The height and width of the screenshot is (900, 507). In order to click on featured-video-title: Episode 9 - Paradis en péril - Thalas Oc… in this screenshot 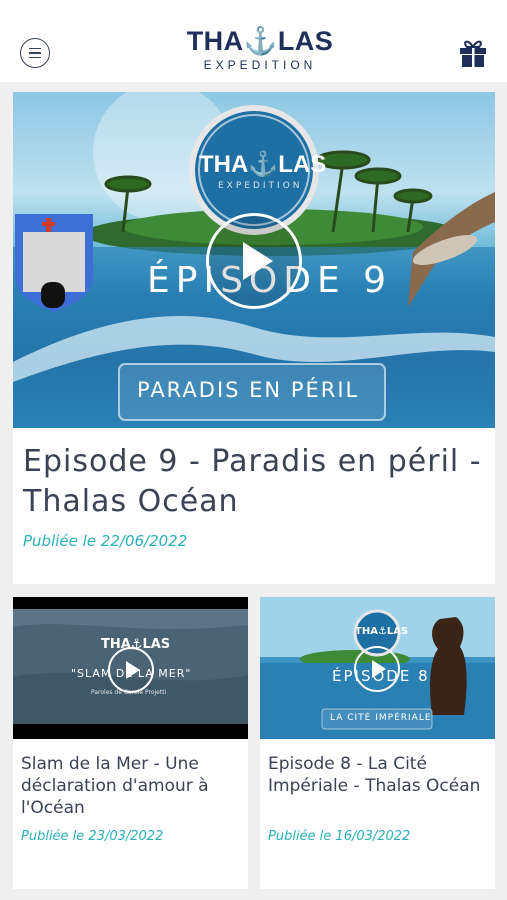, I will do `click(253, 482)`.